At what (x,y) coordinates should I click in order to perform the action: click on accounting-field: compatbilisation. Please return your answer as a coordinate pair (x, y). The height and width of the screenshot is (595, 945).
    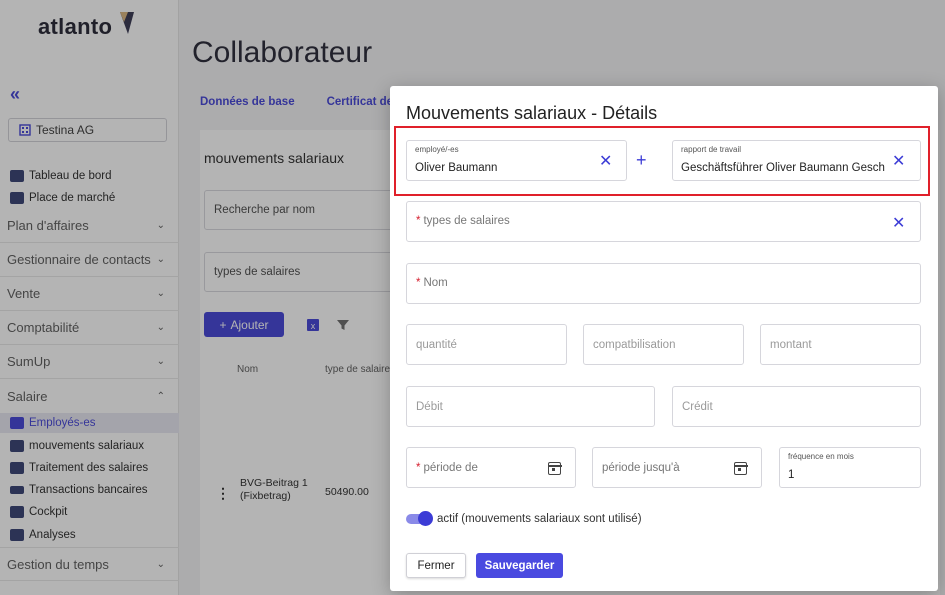
    Looking at the image, I should click on (663, 344).